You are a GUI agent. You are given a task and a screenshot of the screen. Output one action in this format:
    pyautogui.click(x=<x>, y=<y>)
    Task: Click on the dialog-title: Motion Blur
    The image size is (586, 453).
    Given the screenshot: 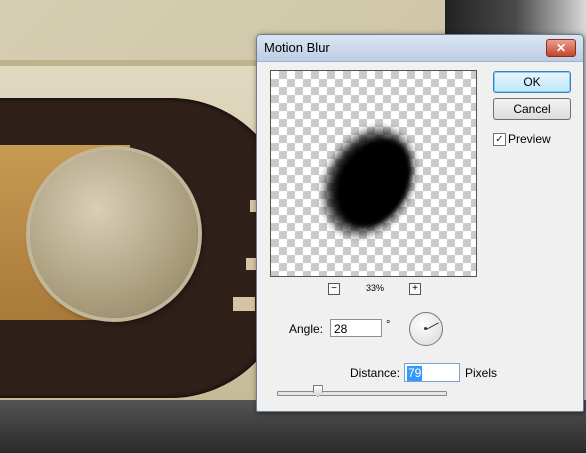 What is the action you would take?
    pyautogui.click(x=297, y=47)
    